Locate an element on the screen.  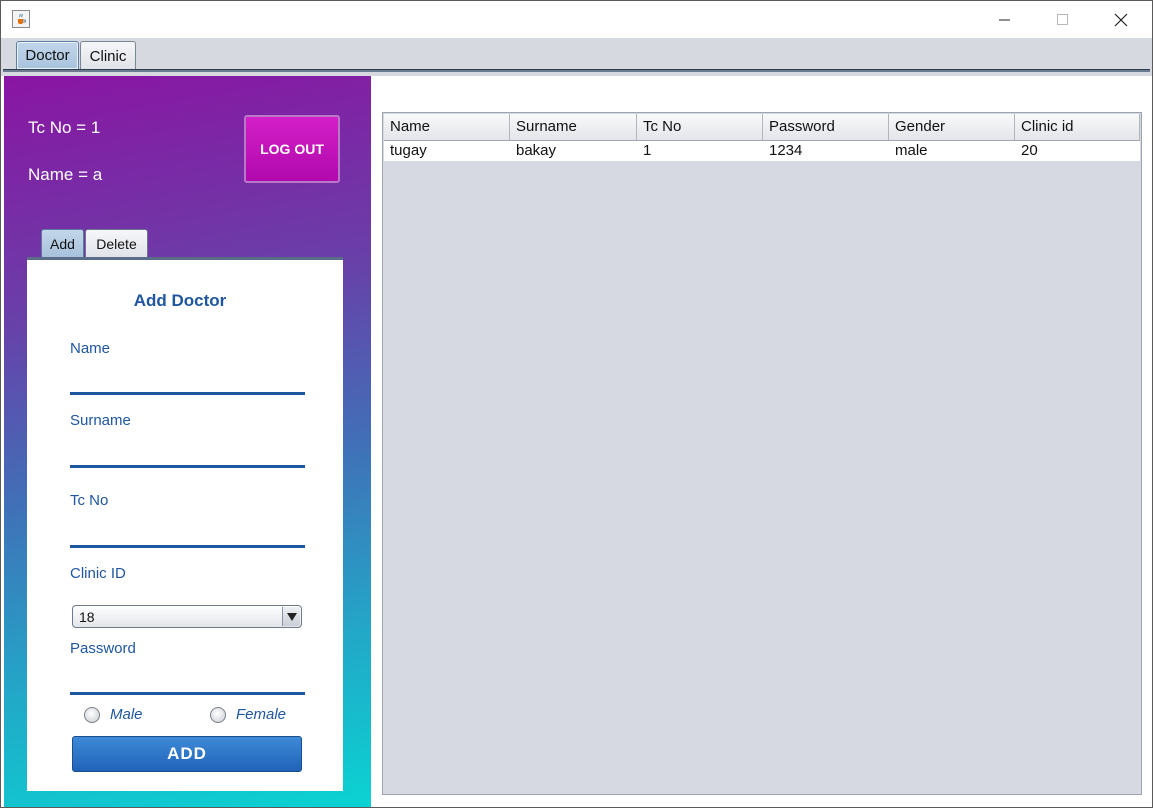
column-header-password: Password is located at coordinates (826, 127).